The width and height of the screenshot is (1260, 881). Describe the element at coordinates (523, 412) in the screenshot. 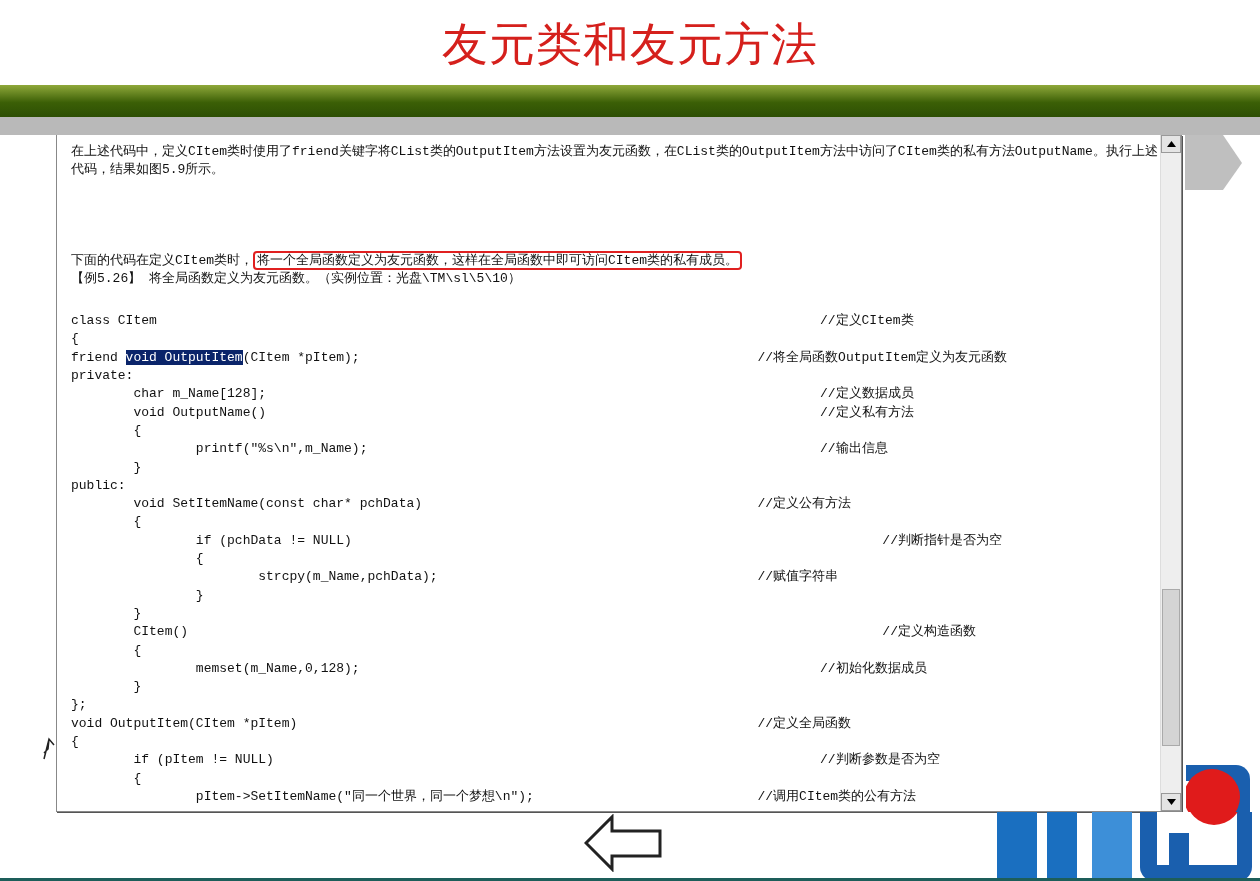

I see `code-line: void OutputName() //定义私有方法` at that location.